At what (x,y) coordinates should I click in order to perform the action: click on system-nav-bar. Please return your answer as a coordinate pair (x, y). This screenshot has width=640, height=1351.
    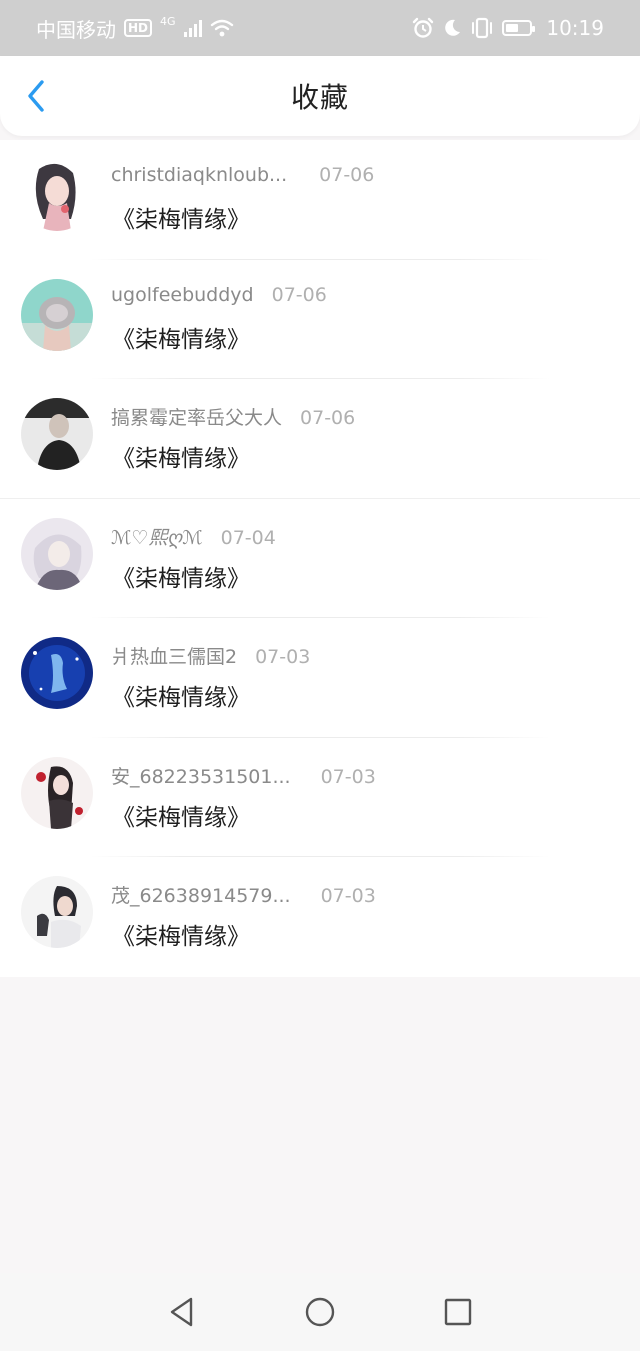
    Looking at the image, I should click on (320, 1312).